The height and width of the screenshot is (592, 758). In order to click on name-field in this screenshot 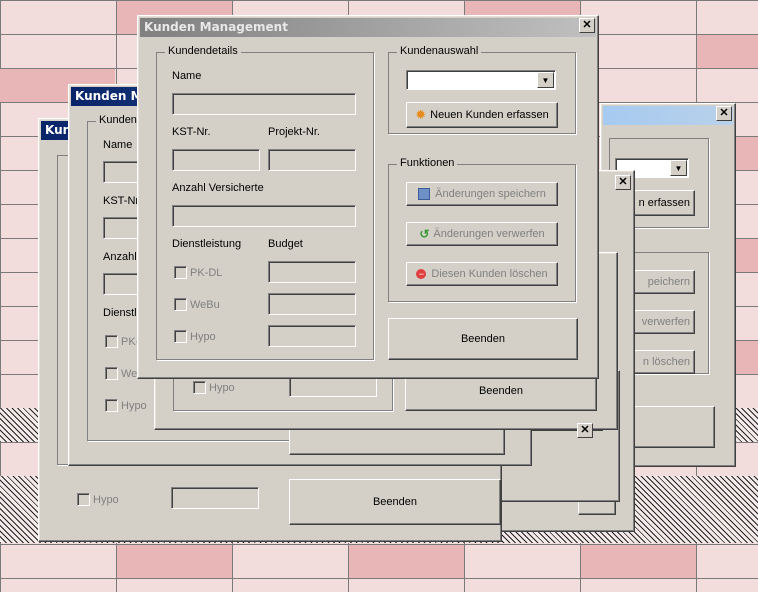, I will do `click(264, 104)`.